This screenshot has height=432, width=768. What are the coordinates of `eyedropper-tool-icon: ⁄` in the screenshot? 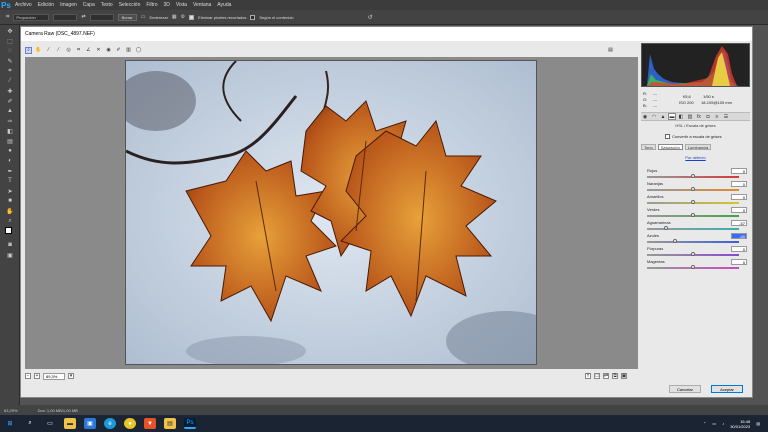 It's located at (10, 81).